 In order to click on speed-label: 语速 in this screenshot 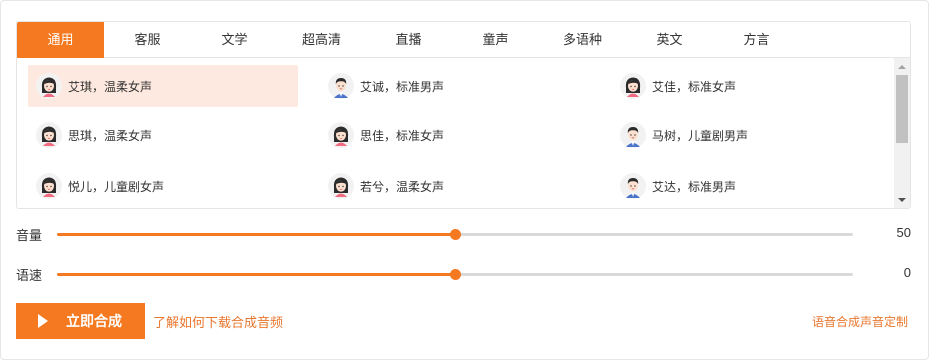, I will do `click(29, 275)`.